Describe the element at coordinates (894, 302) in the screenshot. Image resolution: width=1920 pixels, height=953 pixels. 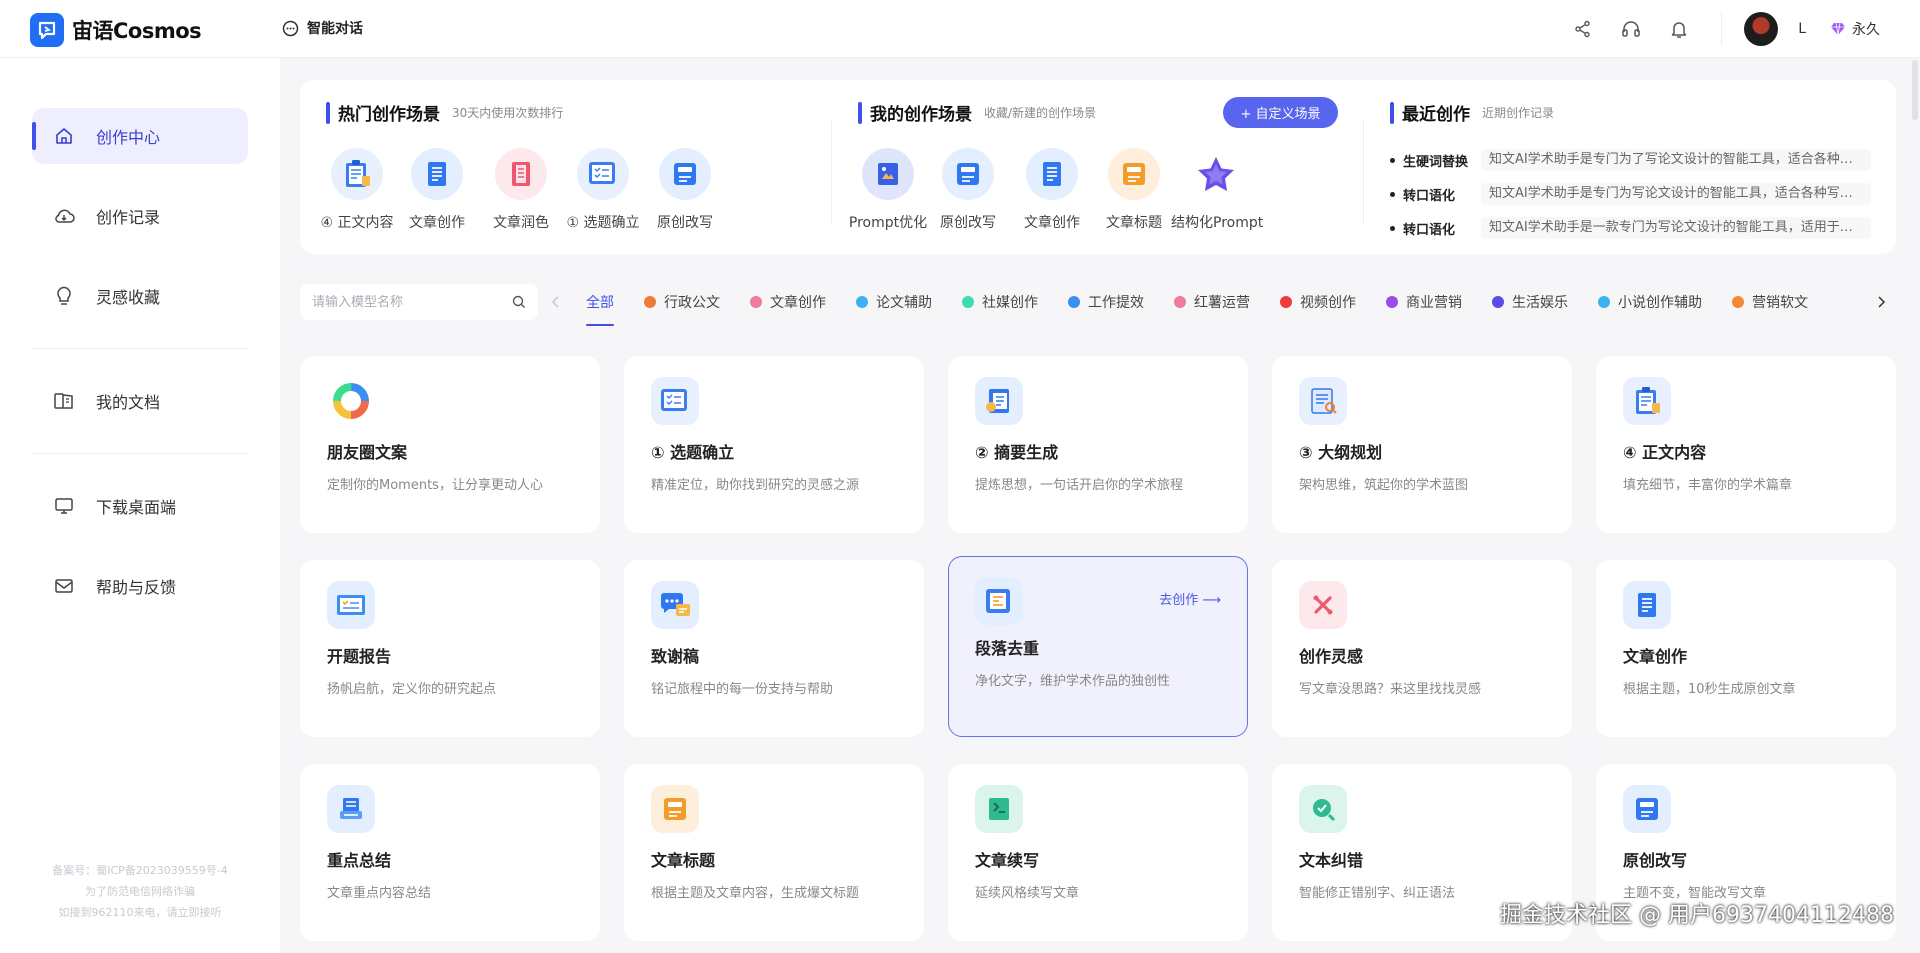
I see `category-tab: 论文辅助` at that location.